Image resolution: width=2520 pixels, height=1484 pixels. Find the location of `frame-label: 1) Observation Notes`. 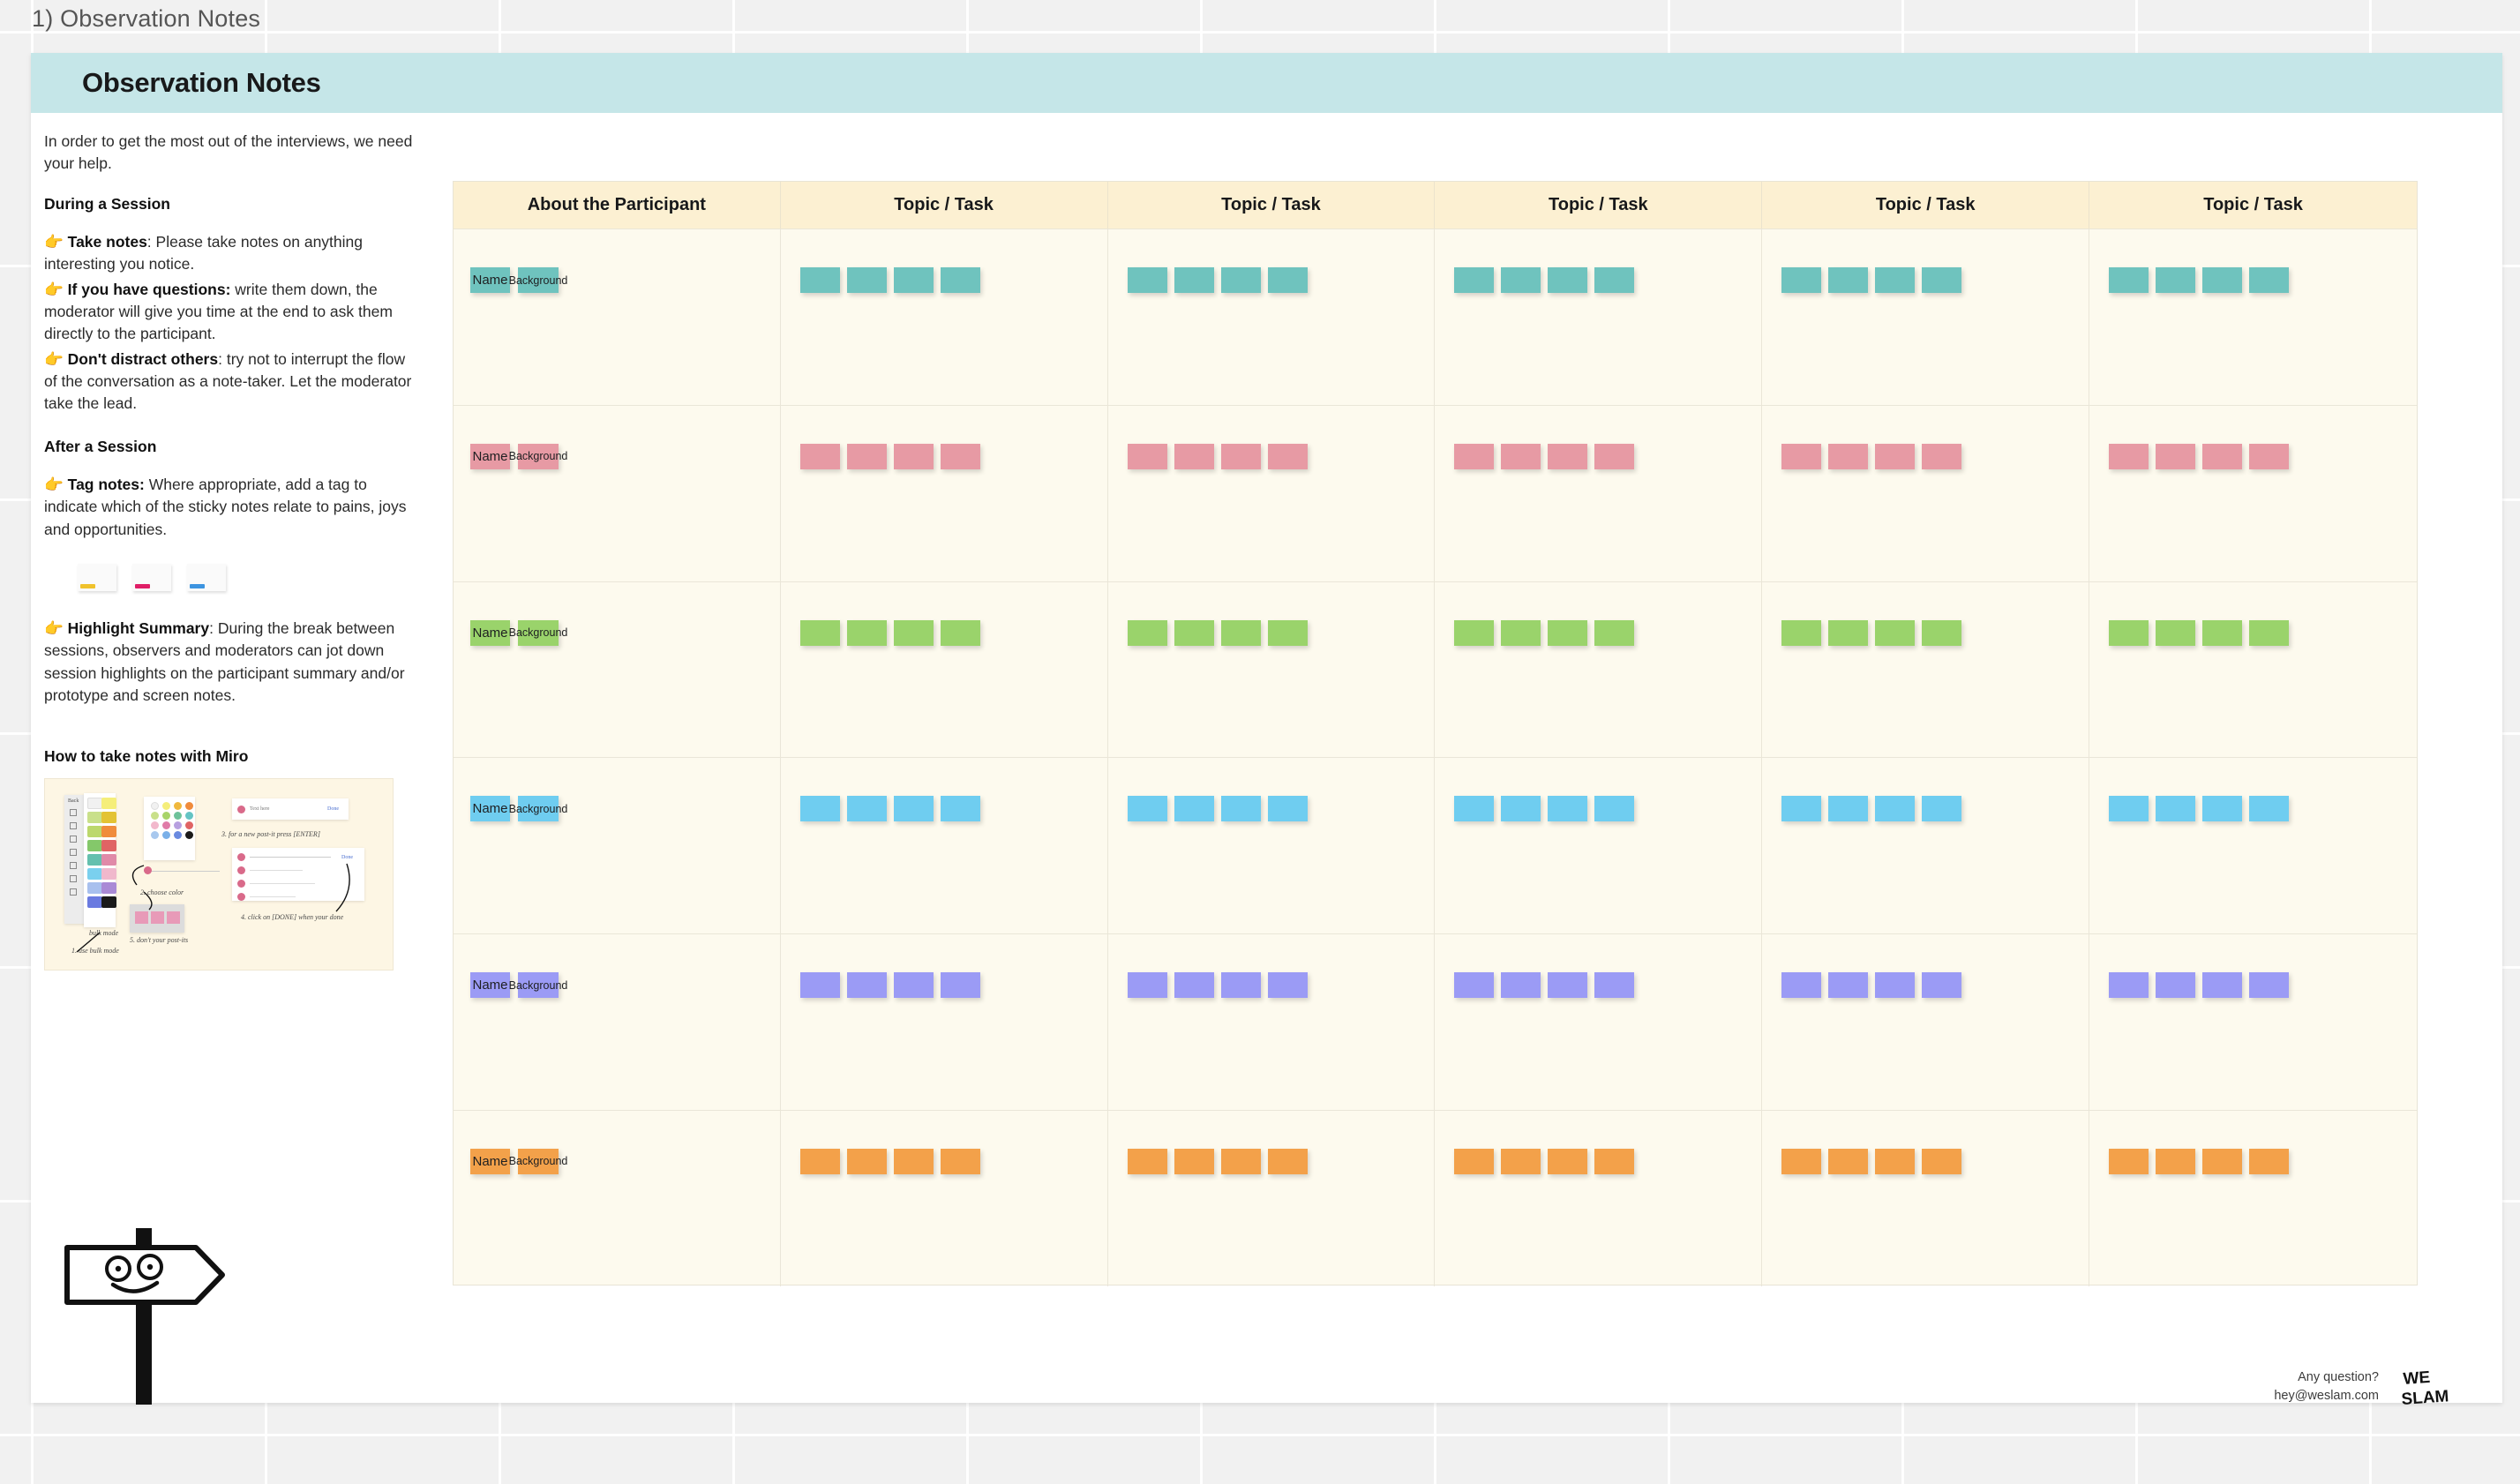

frame-label: 1) Observation Notes is located at coordinates (146, 19).